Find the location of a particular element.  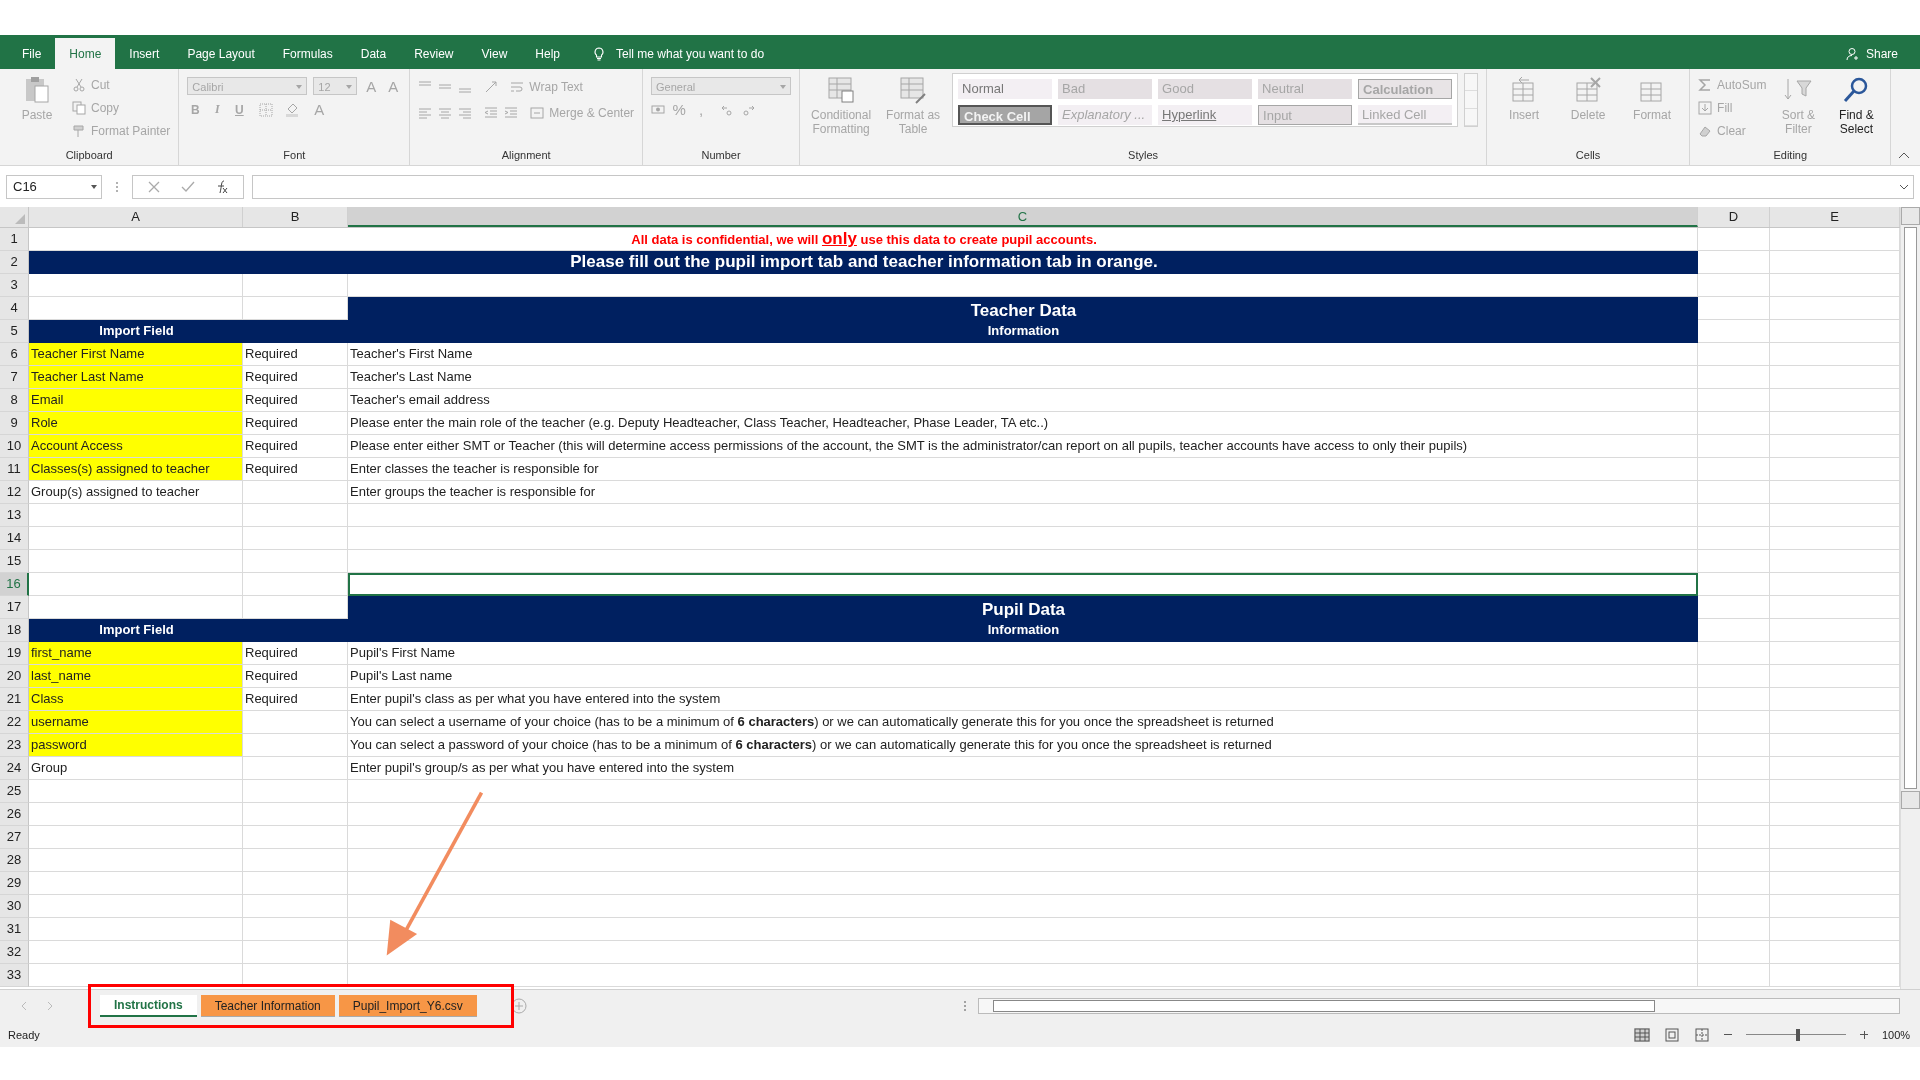

row-header: 10 is located at coordinates (14, 446).